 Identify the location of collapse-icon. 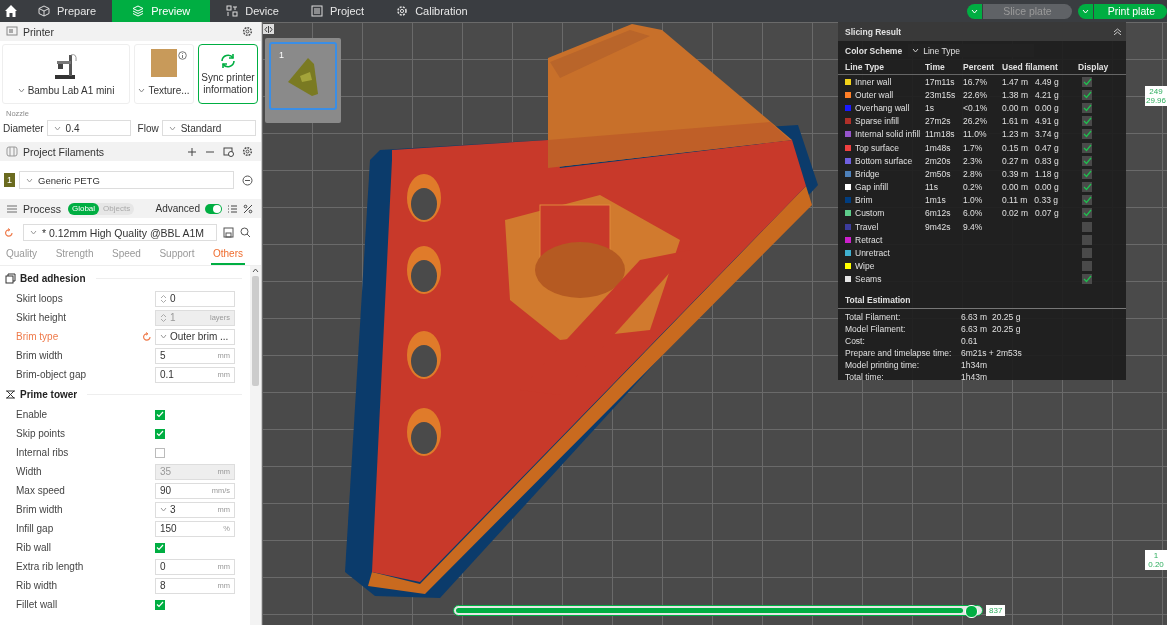
(1117, 31).